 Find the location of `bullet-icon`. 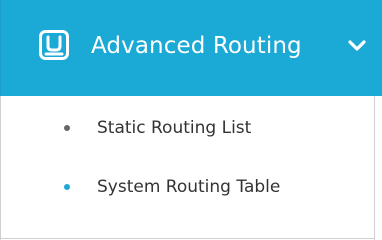

bullet-icon is located at coordinates (67, 128).